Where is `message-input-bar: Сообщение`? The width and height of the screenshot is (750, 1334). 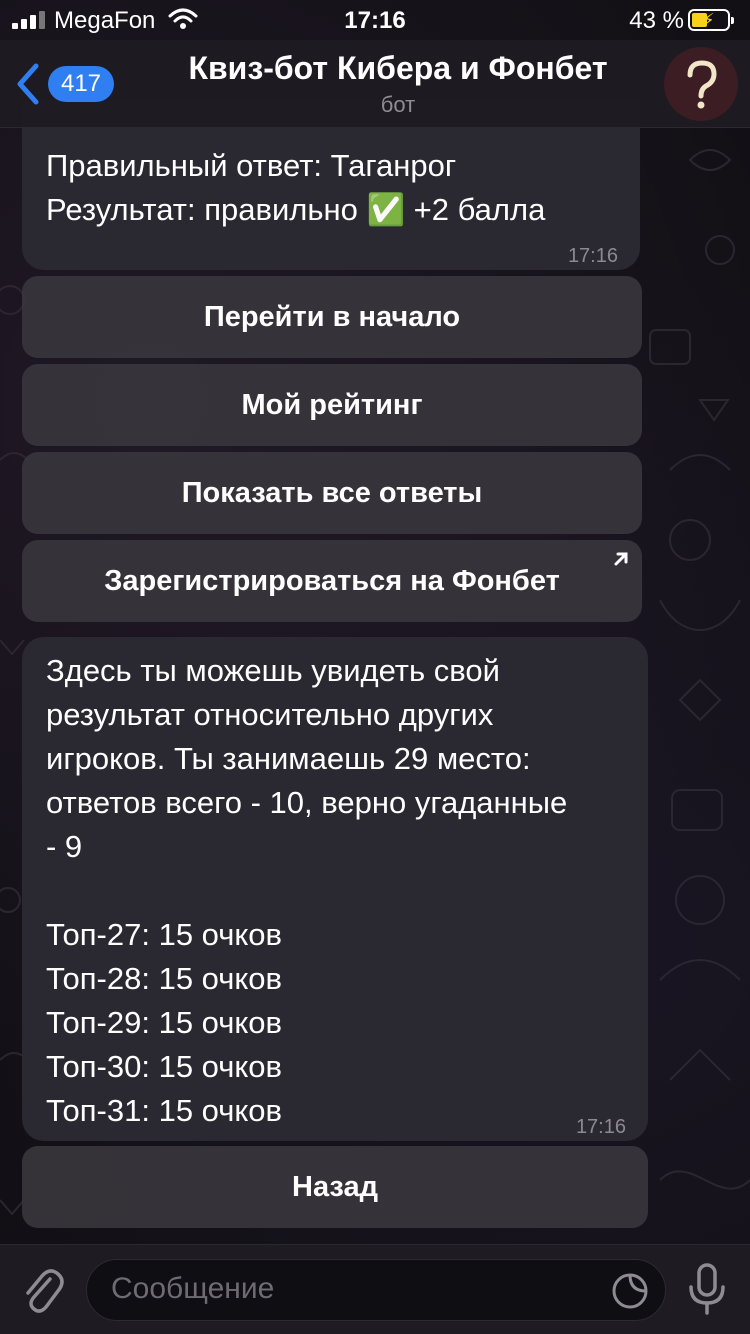
message-input-bar: Сообщение is located at coordinates (375, 1289).